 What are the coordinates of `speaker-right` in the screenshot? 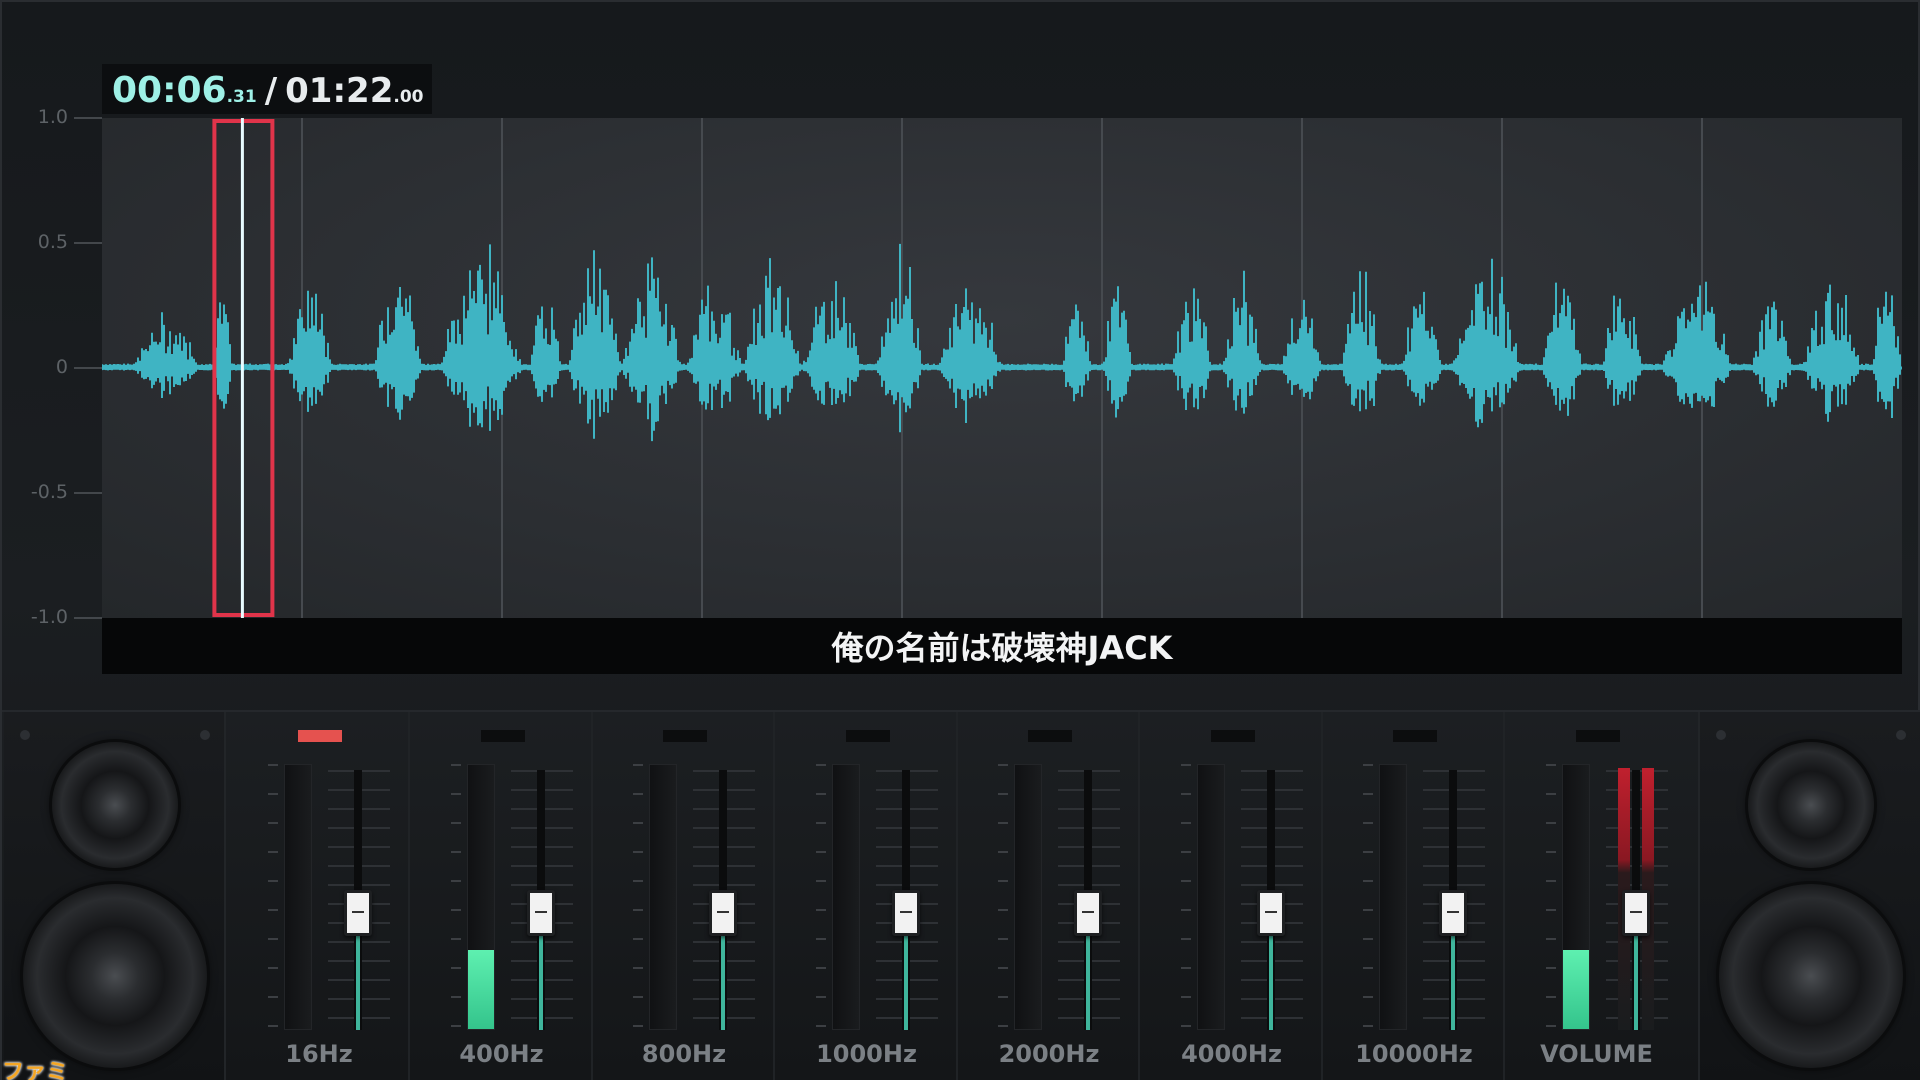 It's located at (1809, 896).